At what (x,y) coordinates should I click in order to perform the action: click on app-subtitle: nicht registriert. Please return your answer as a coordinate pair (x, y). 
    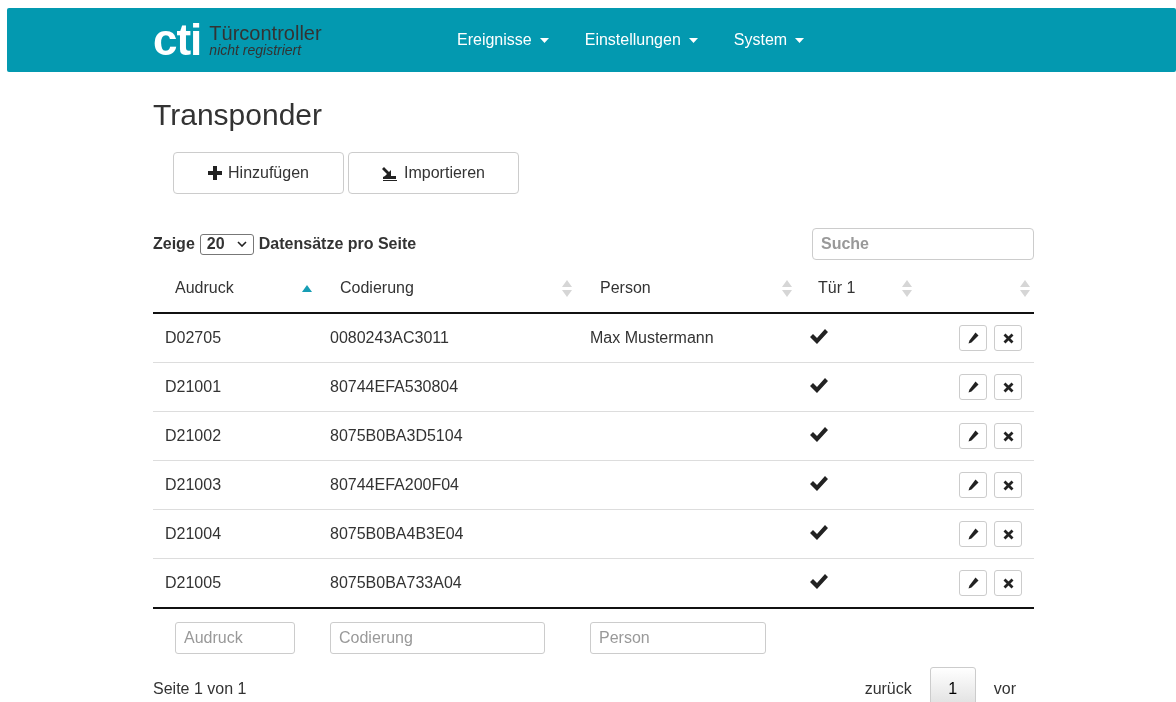
    Looking at the image, I should click on (256, 50).